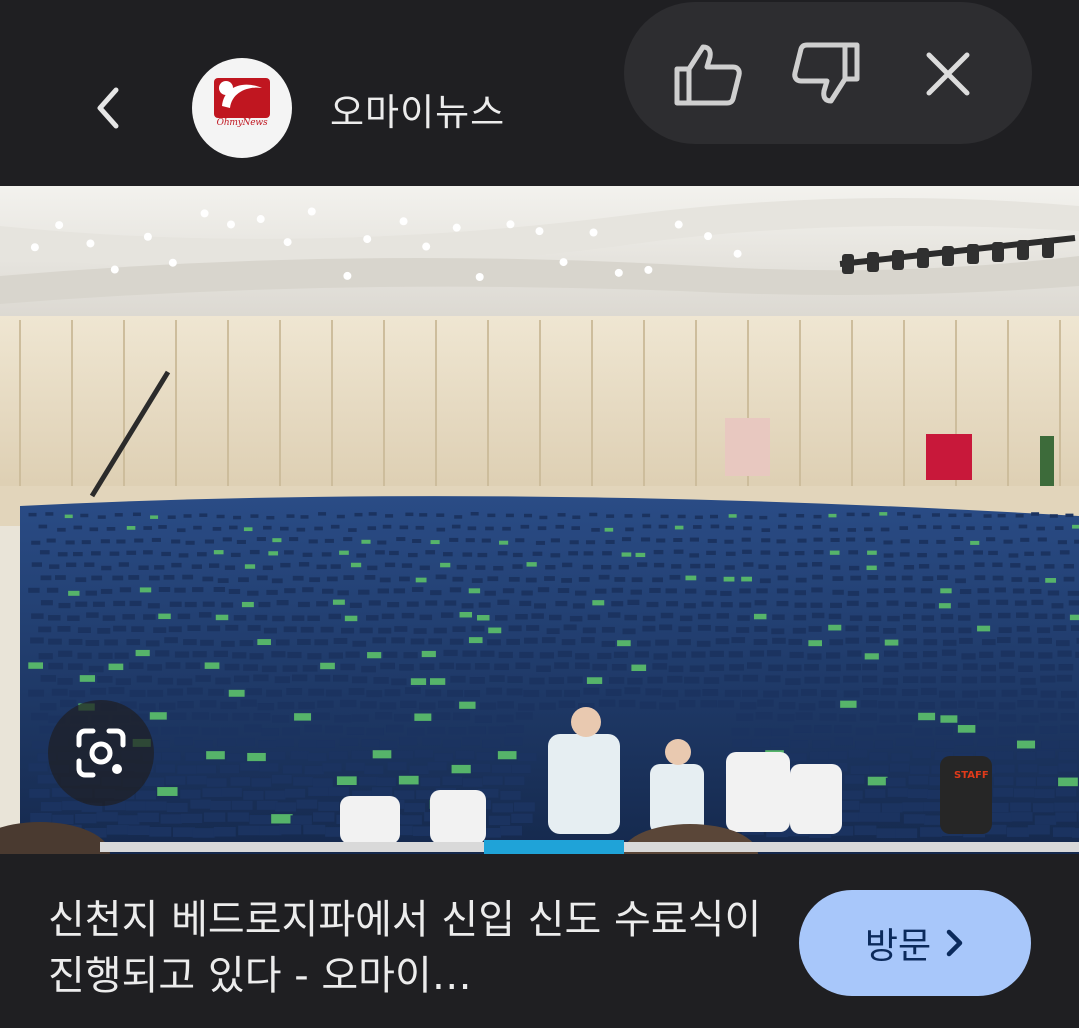 The width and height of the screenshot is (1079, 1028). I want to click on feedback-actions, so click(828, 73).